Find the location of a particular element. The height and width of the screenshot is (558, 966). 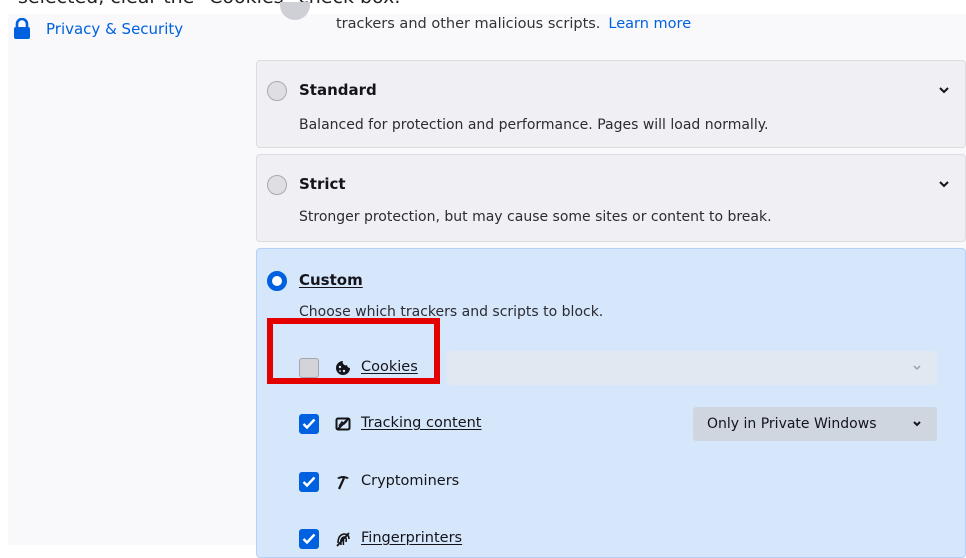

custom-radio is located at coordinates (277, 281).